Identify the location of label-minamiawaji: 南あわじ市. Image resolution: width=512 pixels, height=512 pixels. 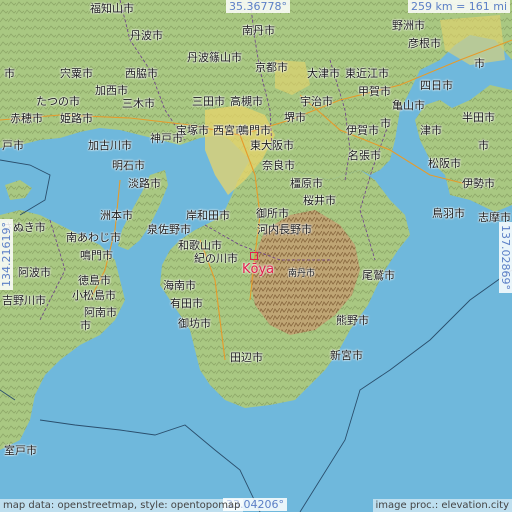
(93, 237).